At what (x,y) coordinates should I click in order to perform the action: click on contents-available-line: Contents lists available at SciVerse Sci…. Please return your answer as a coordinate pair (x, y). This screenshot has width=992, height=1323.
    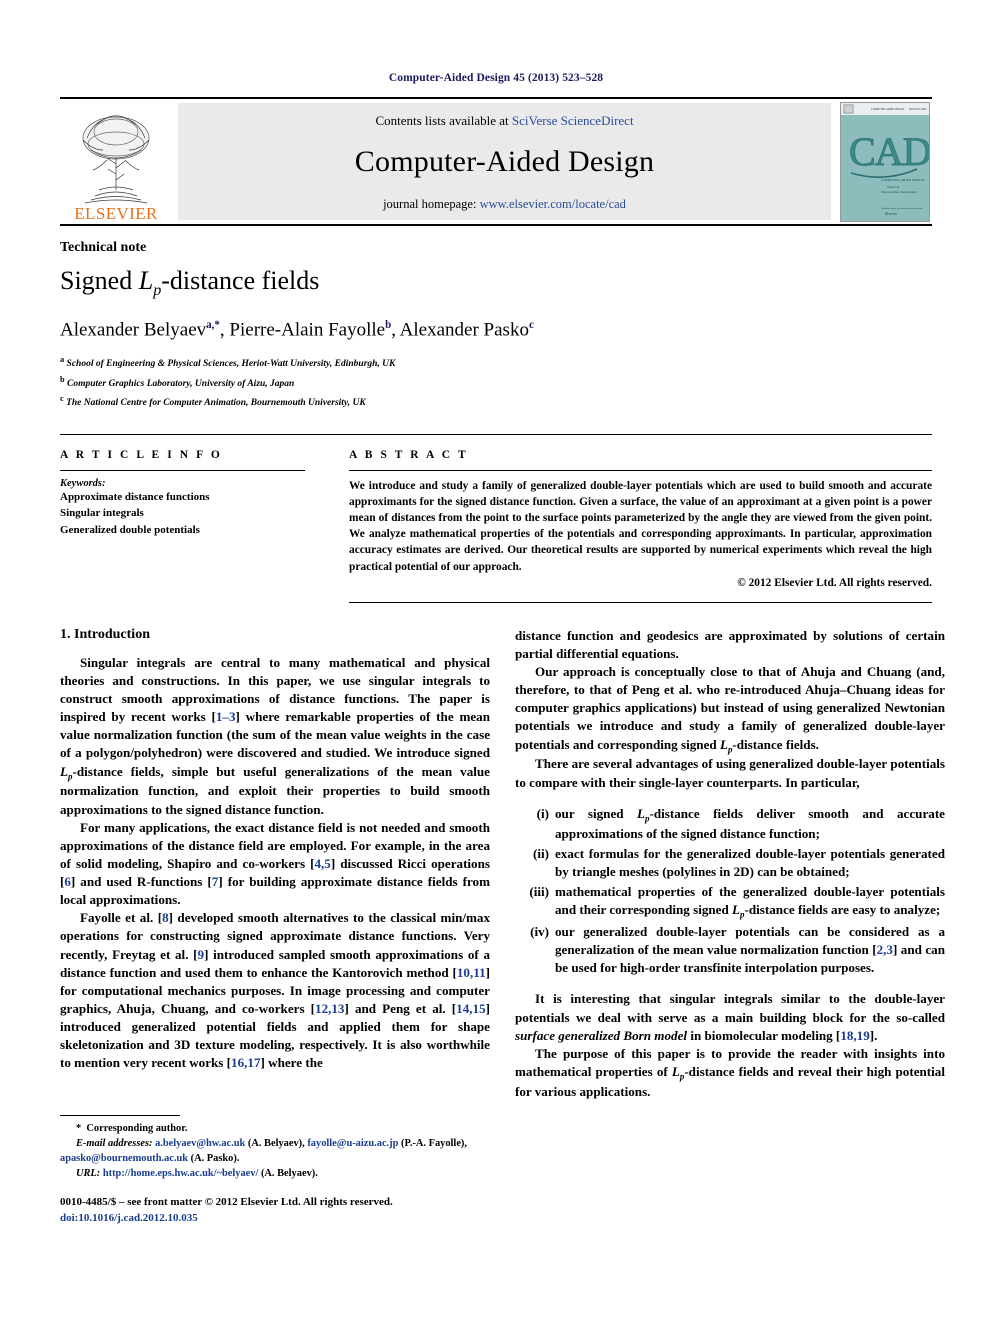
    Looking at the image, I should click on (504, 121).